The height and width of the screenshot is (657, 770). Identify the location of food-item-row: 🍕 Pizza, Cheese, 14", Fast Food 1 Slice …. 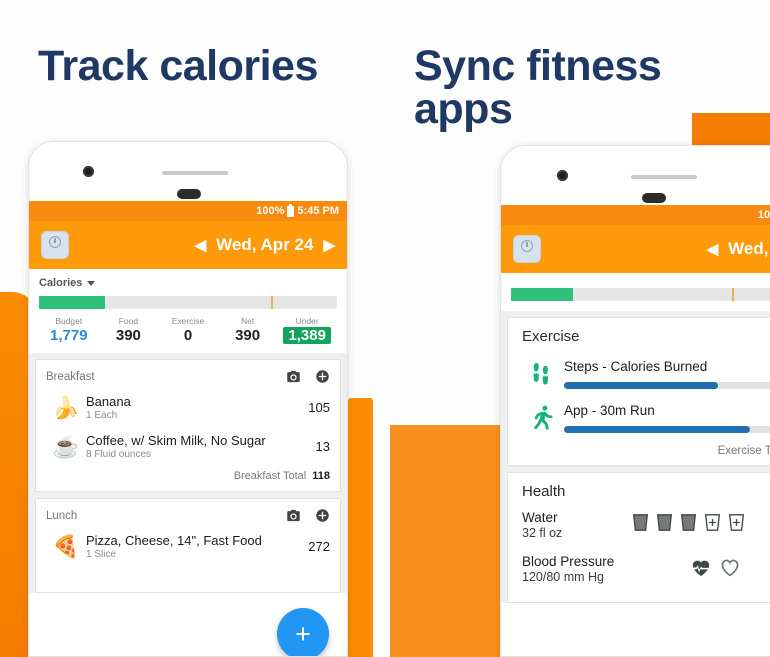
(188, 548).